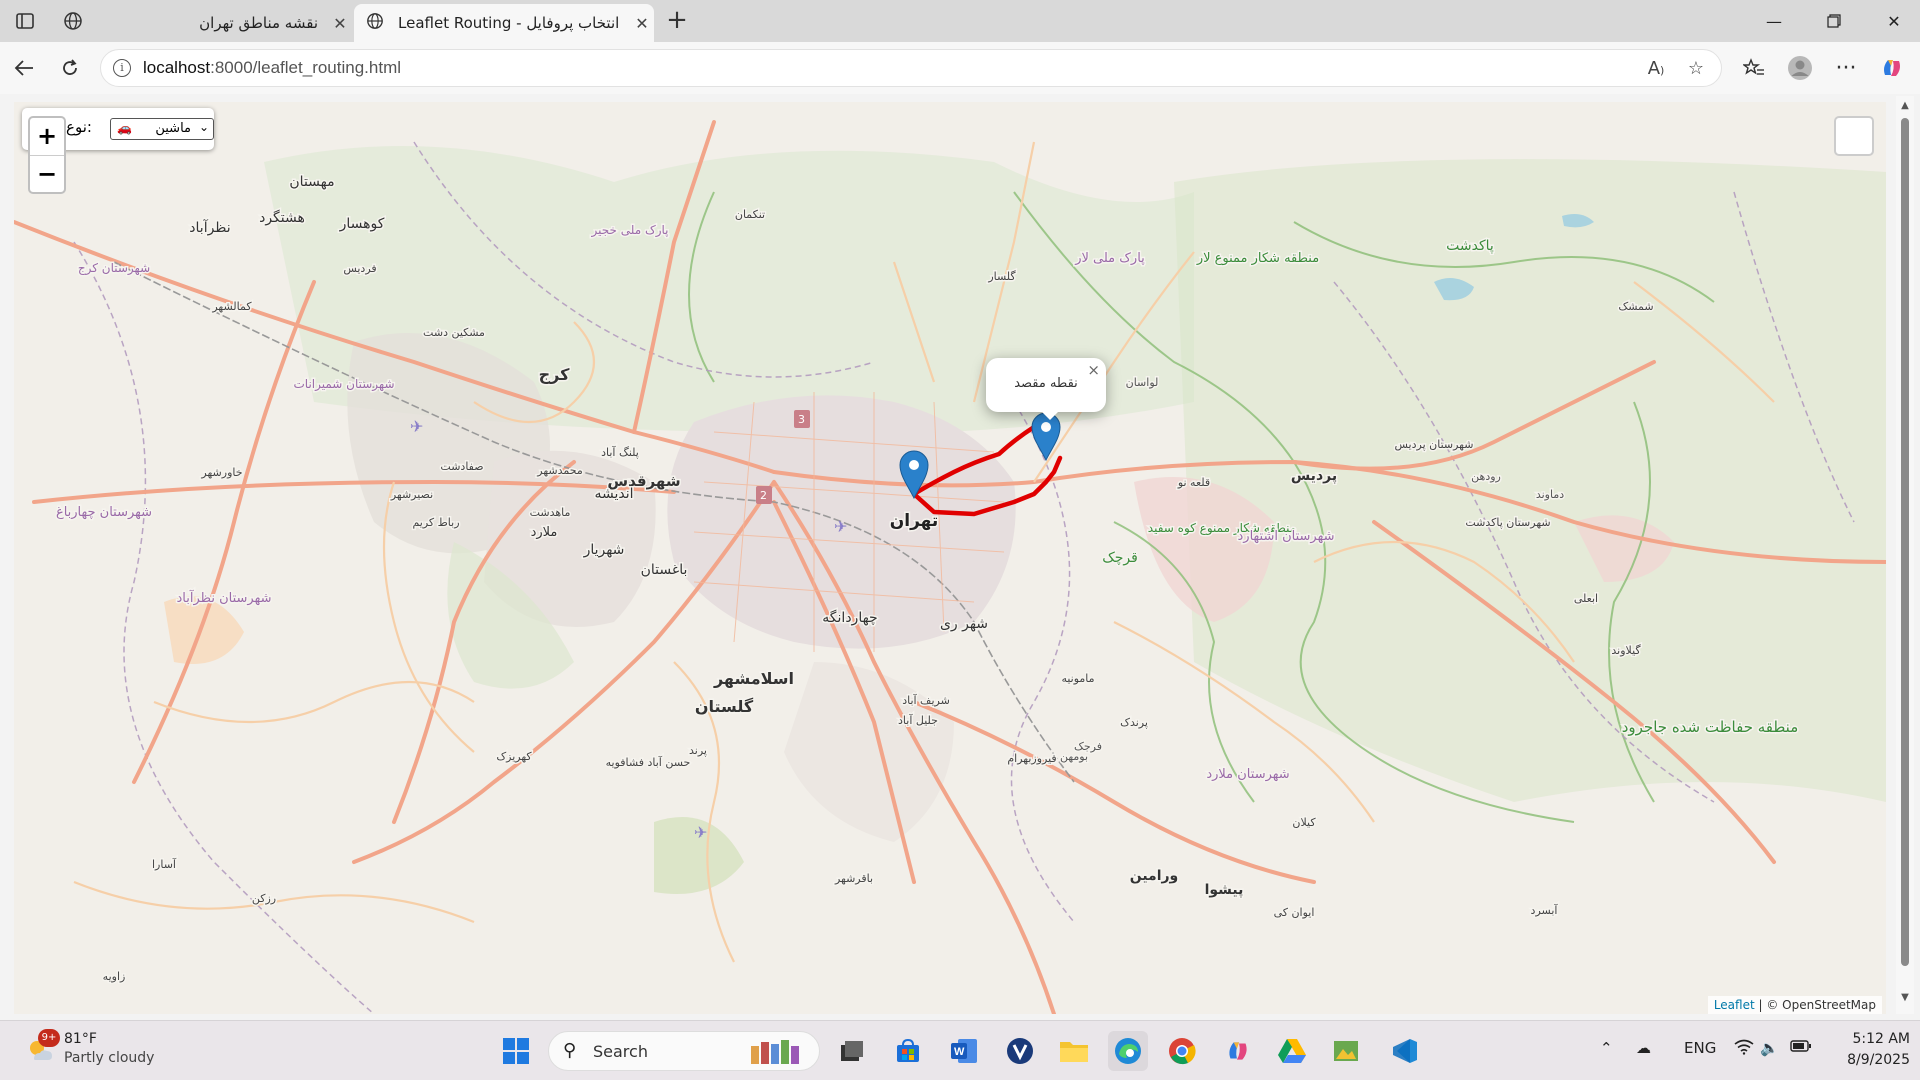  I want to click on map-place-label: کیلان, so click(1304, 822).